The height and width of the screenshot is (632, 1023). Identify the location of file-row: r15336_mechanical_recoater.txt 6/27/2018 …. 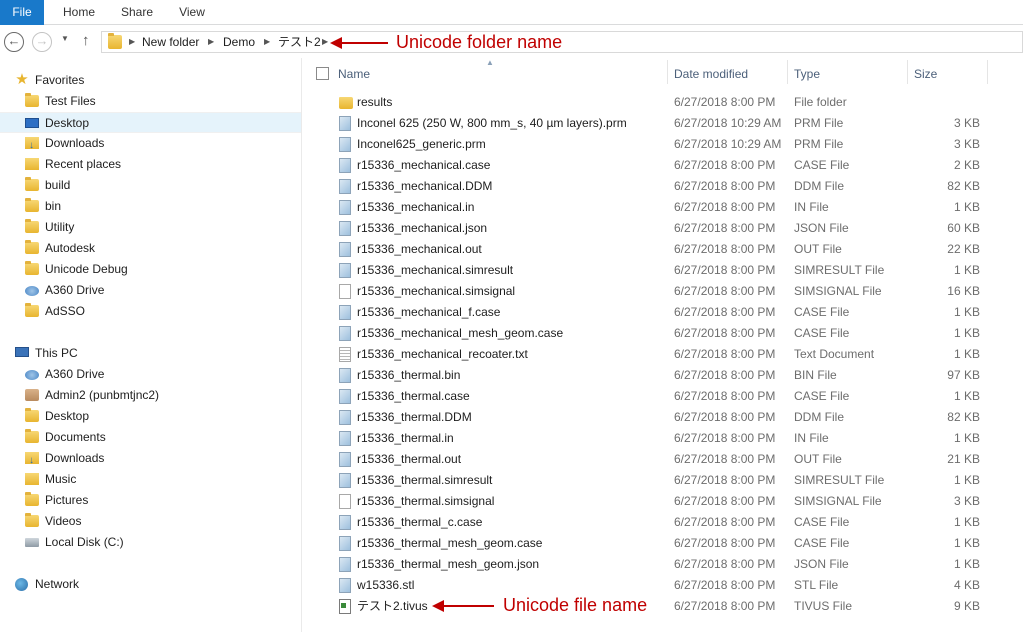
(664, 354).